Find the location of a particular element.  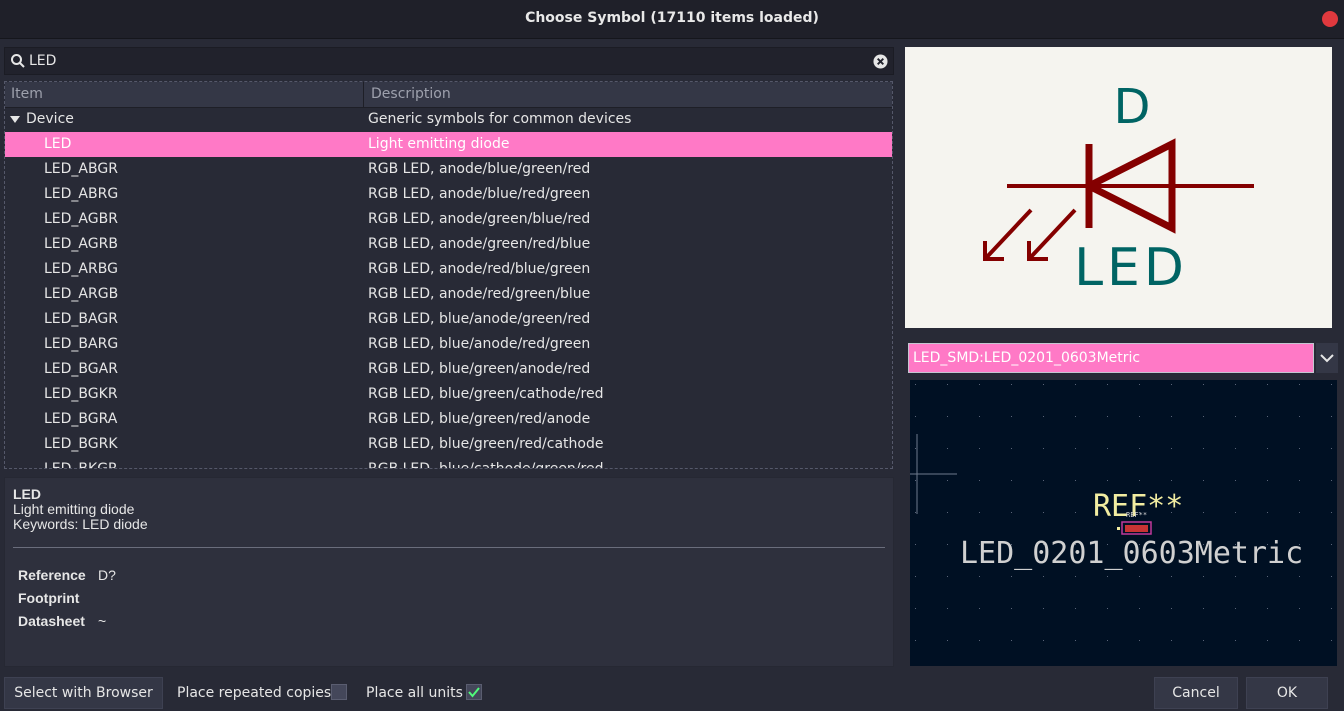

row-item-name: LED_BGKR is located at coordinates (81, 394).